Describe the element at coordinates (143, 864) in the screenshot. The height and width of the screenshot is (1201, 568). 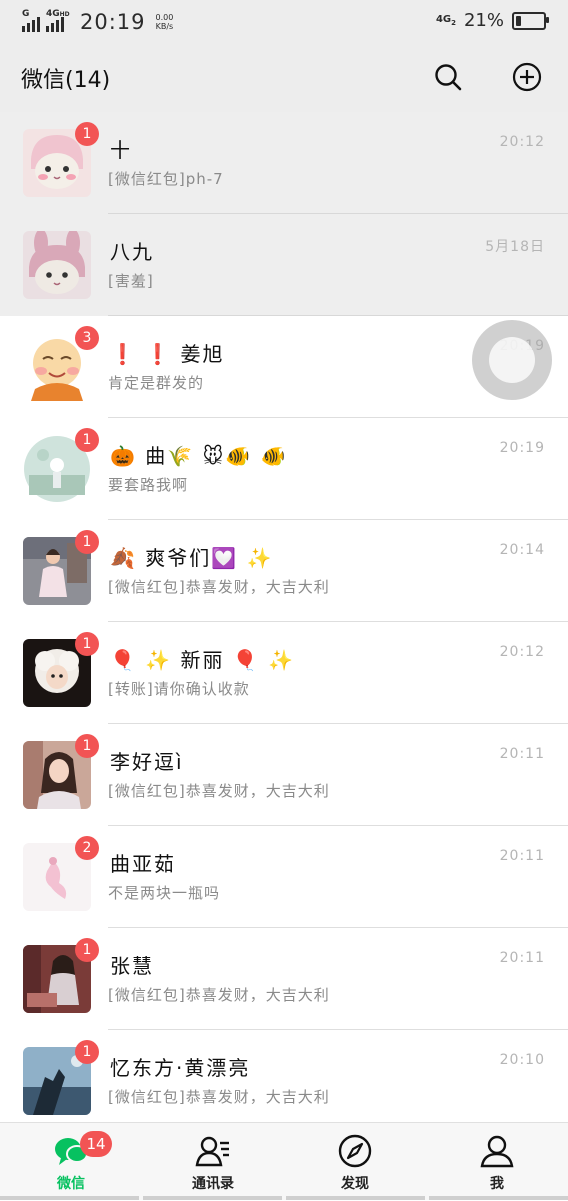
I see `chat-name: 曲亚茹` at that location.